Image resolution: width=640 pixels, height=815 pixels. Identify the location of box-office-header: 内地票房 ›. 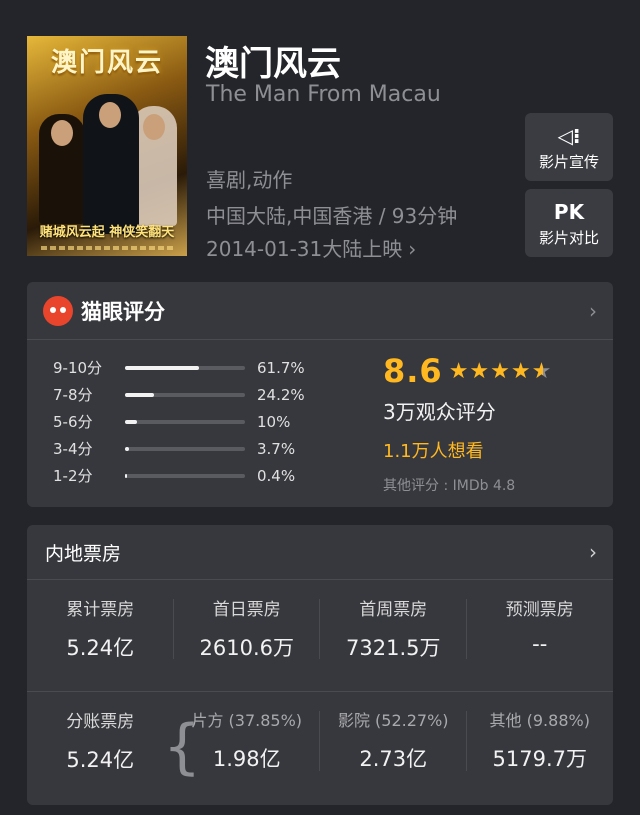
(320, 552).